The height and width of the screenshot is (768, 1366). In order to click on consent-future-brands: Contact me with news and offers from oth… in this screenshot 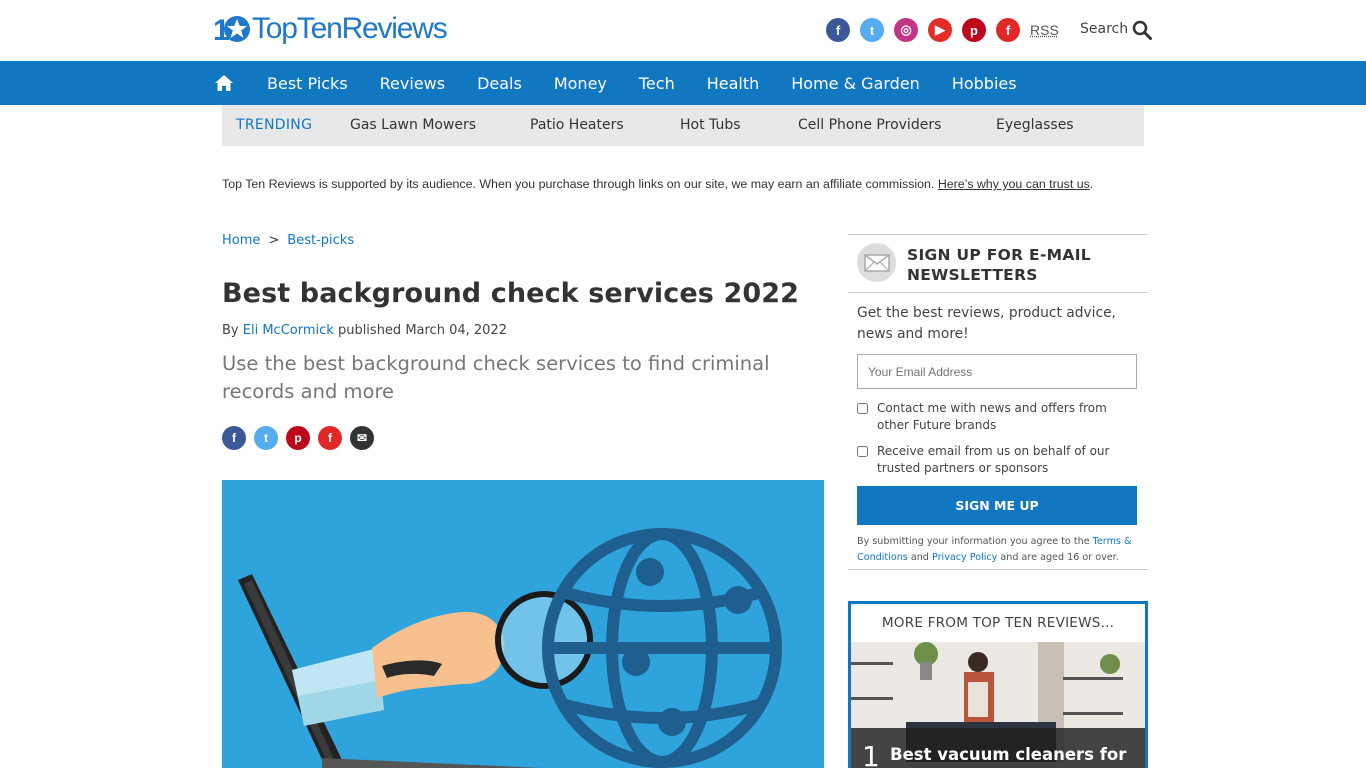, I will do `click(999, 416)`.